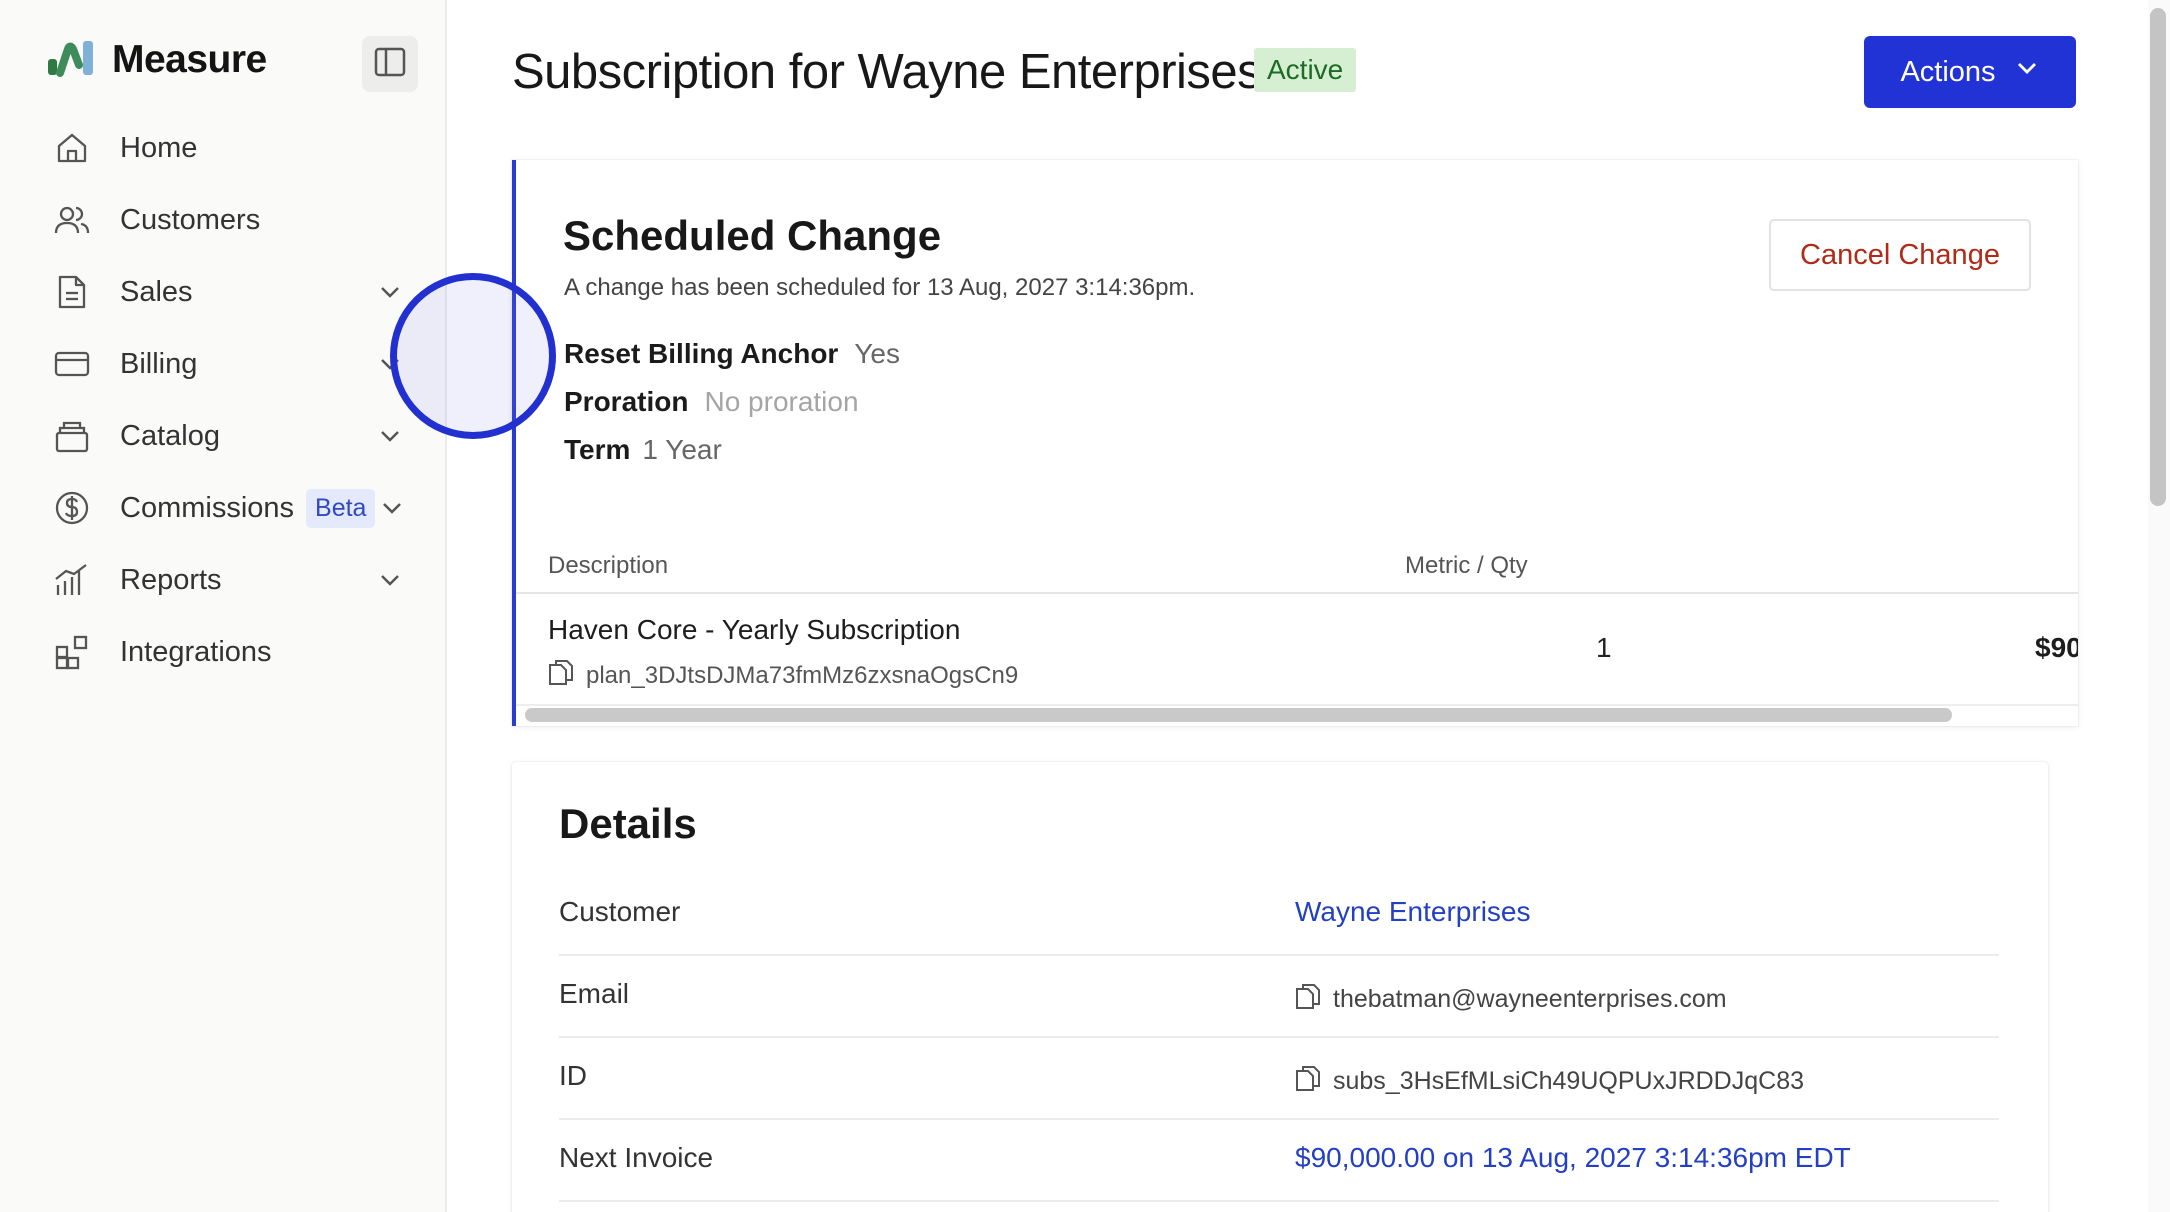 The image size is (2170, 1212). I want to click on line-item-qty: 1, so click(1604, 647).